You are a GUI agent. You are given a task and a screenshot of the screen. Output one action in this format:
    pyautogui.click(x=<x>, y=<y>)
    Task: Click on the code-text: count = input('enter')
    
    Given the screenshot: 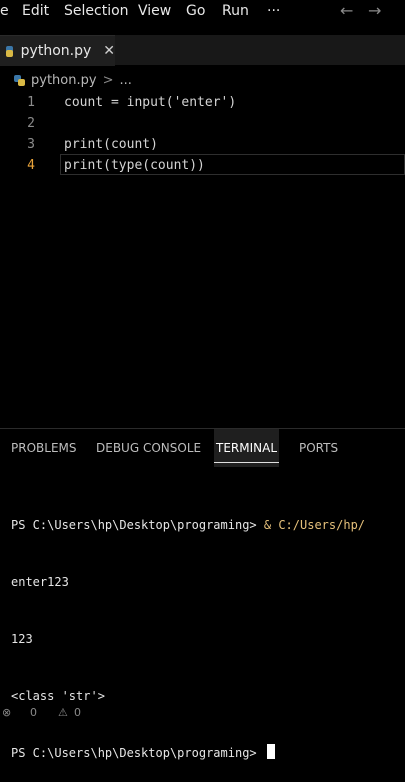 What is the action you would take?
    pyautogui.click(x=150, y=102)
    